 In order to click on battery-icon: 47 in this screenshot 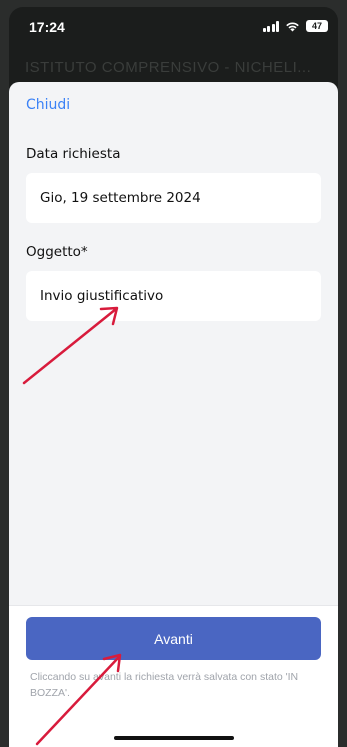, I will do `click(317, 26)`.